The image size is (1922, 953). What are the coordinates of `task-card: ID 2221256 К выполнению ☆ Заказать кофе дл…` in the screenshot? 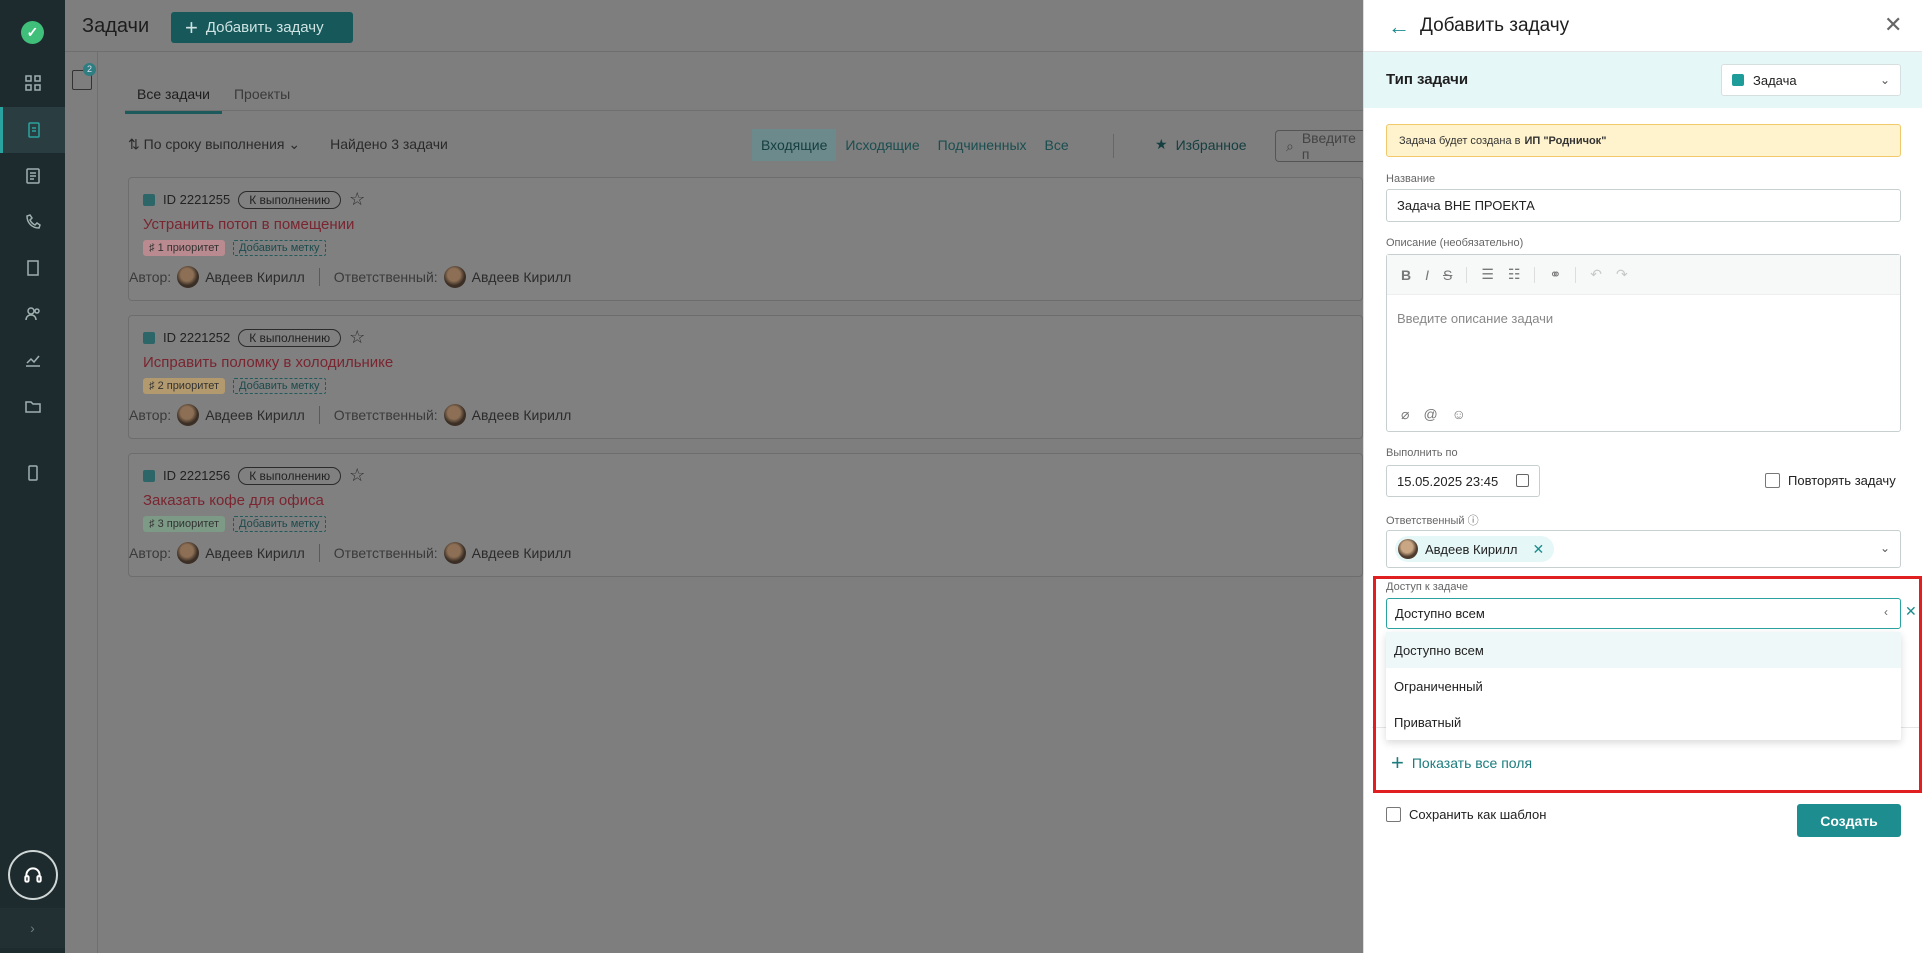 It's located at (745, 515).